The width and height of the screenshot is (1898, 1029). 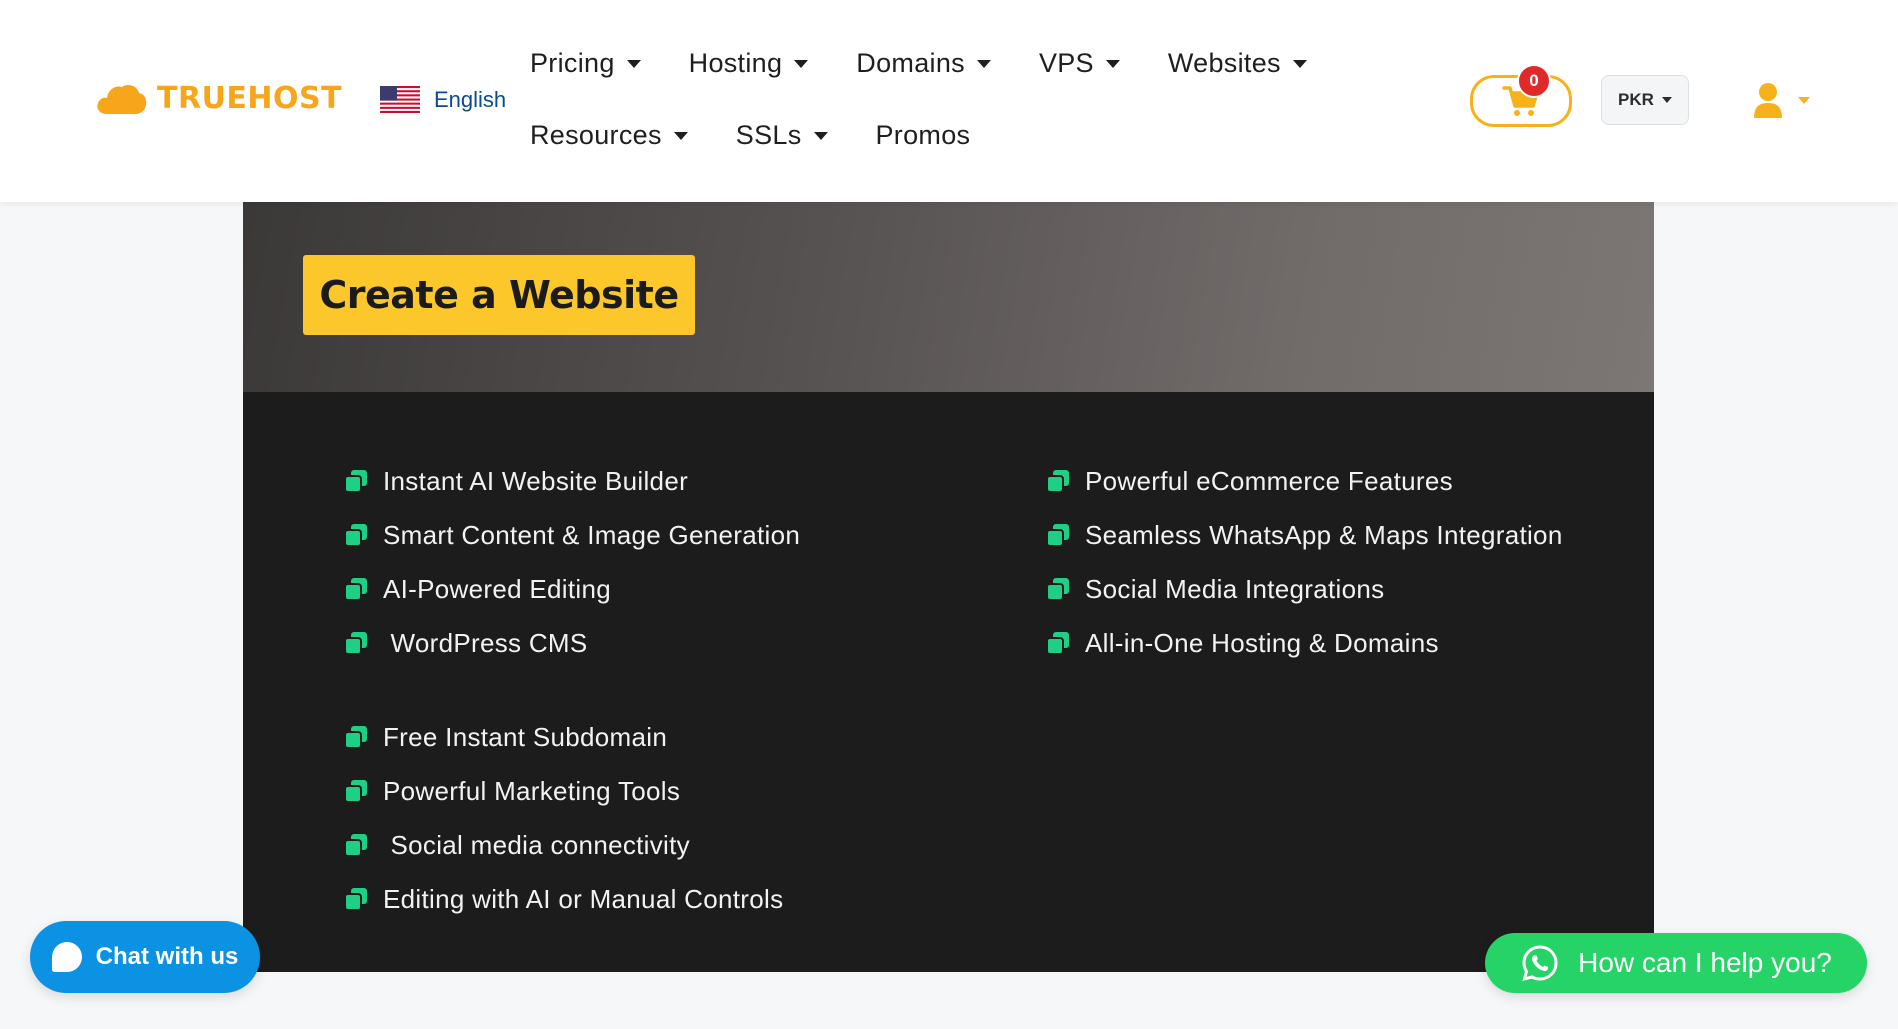 I want to click on nav-label: VPS, so click(x=1066, y=62).